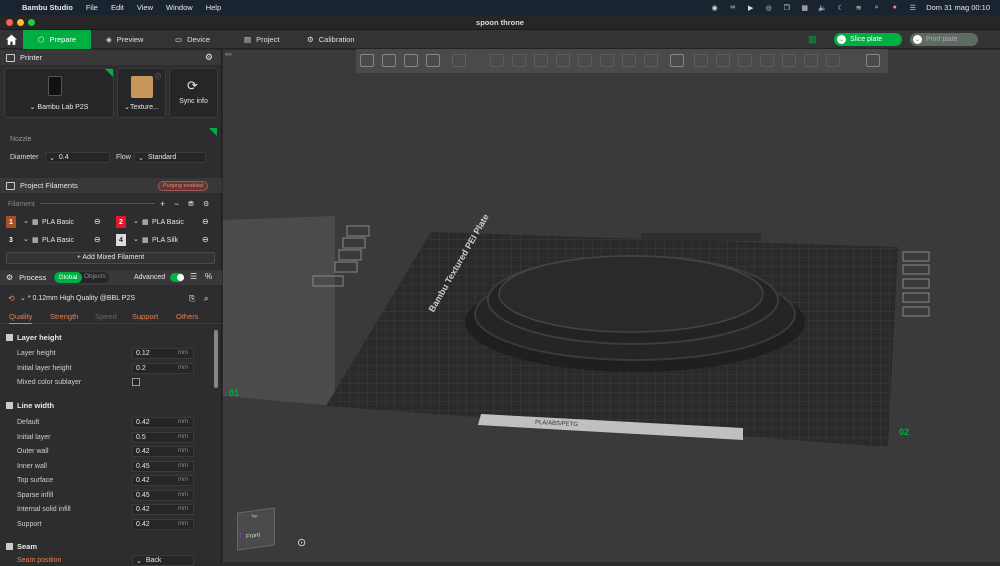 This screenshot has height=566, width=1000. I want to click on grid-icon: ▦, so click(804, 8).